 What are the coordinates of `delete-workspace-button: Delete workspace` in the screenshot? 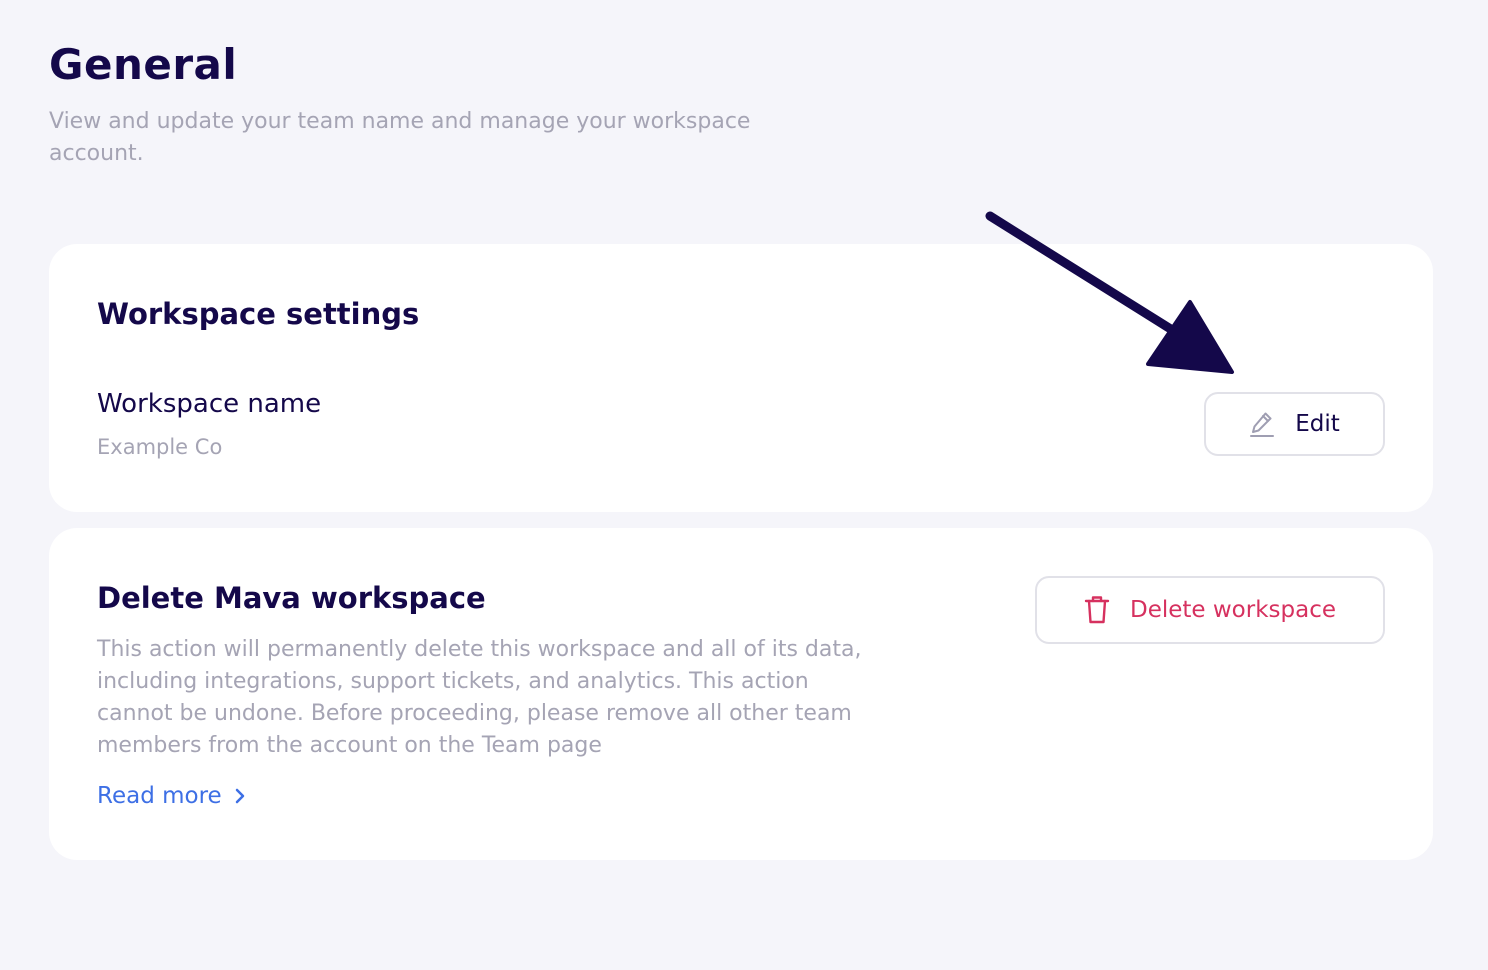 It's located at (1210, 610).